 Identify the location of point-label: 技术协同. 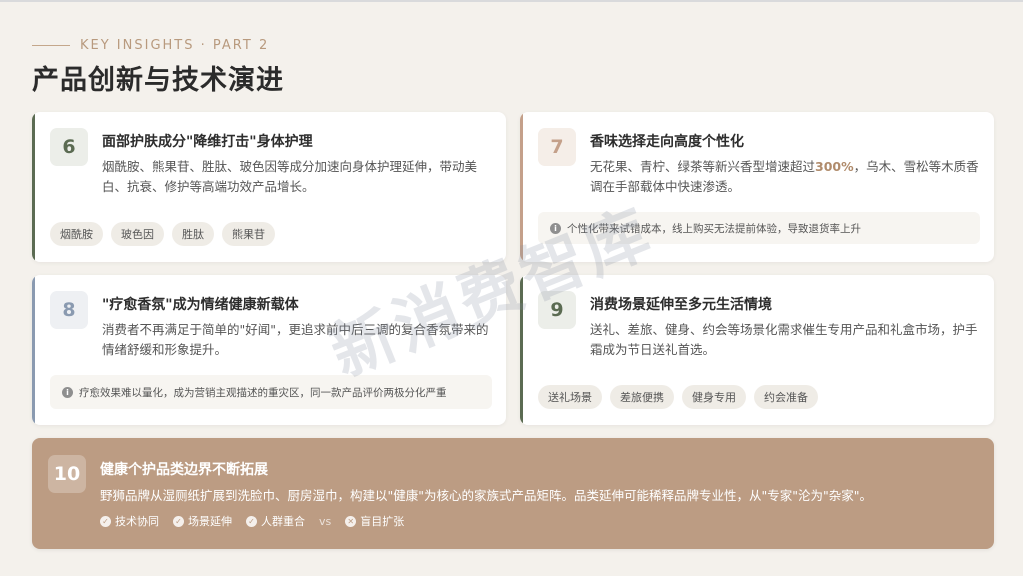
(137, 521).